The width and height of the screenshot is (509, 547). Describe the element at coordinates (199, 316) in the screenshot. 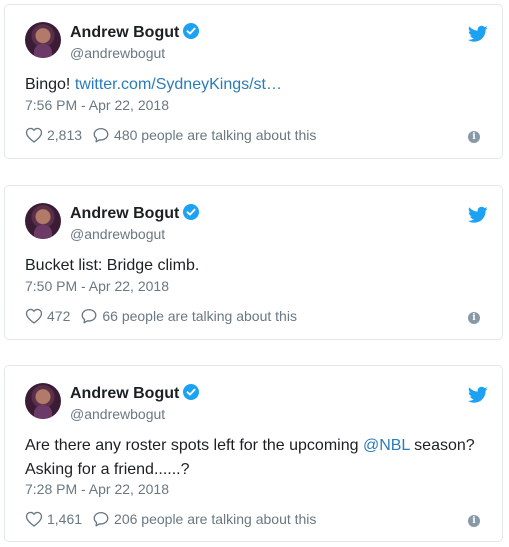

I see `talking-count: 66 people are talking about this` at that location.